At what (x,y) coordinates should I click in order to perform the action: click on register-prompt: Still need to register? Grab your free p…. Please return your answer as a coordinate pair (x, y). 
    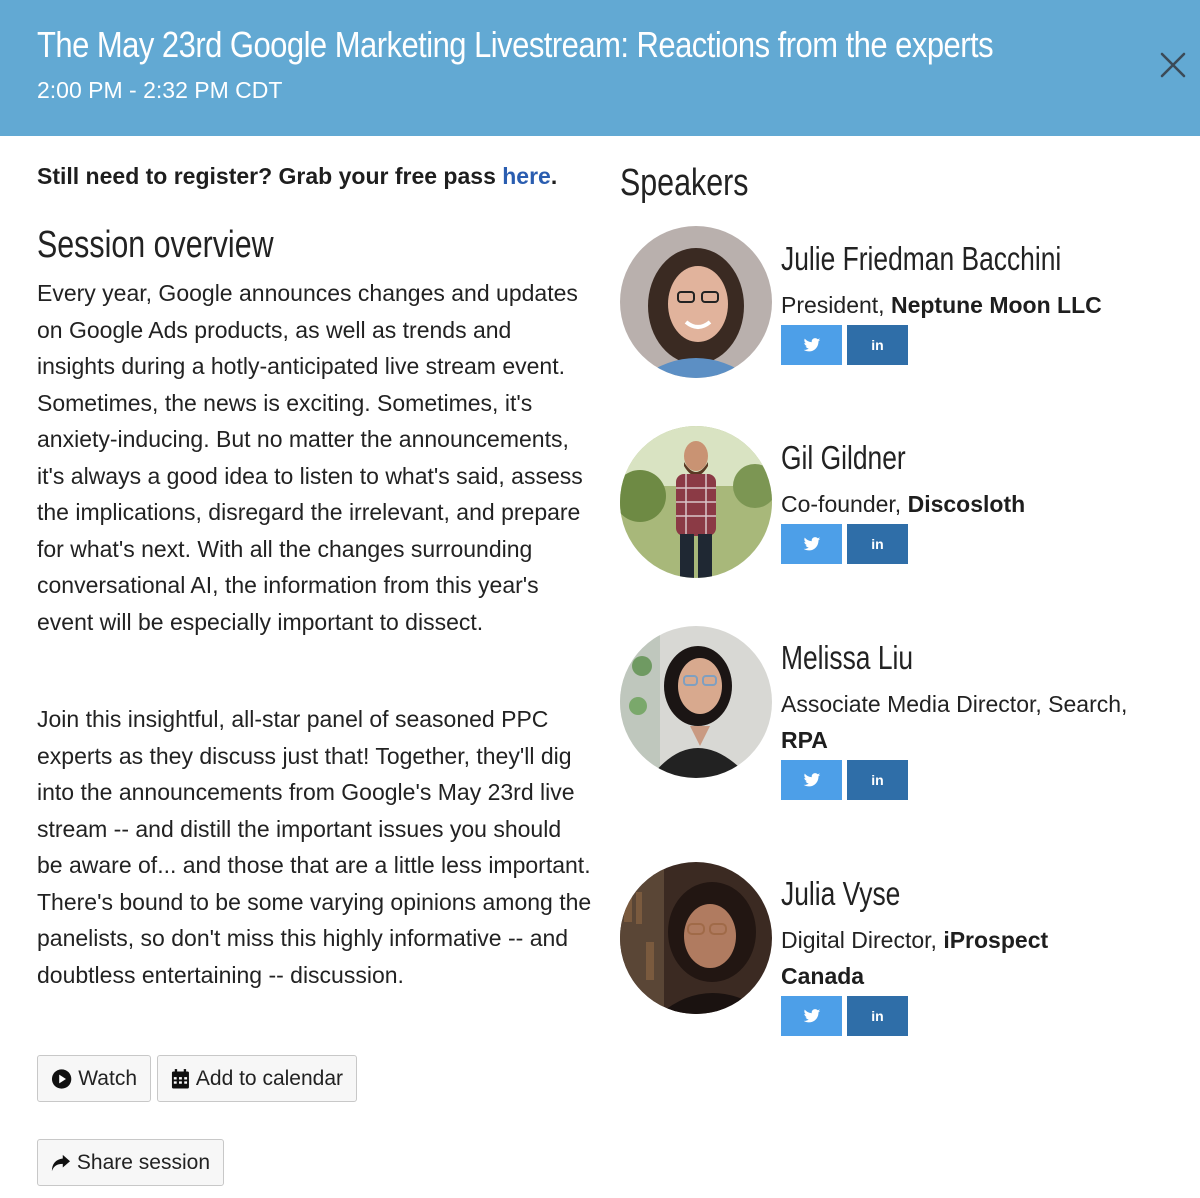
    Looking at the image, I should click on (297, 176).